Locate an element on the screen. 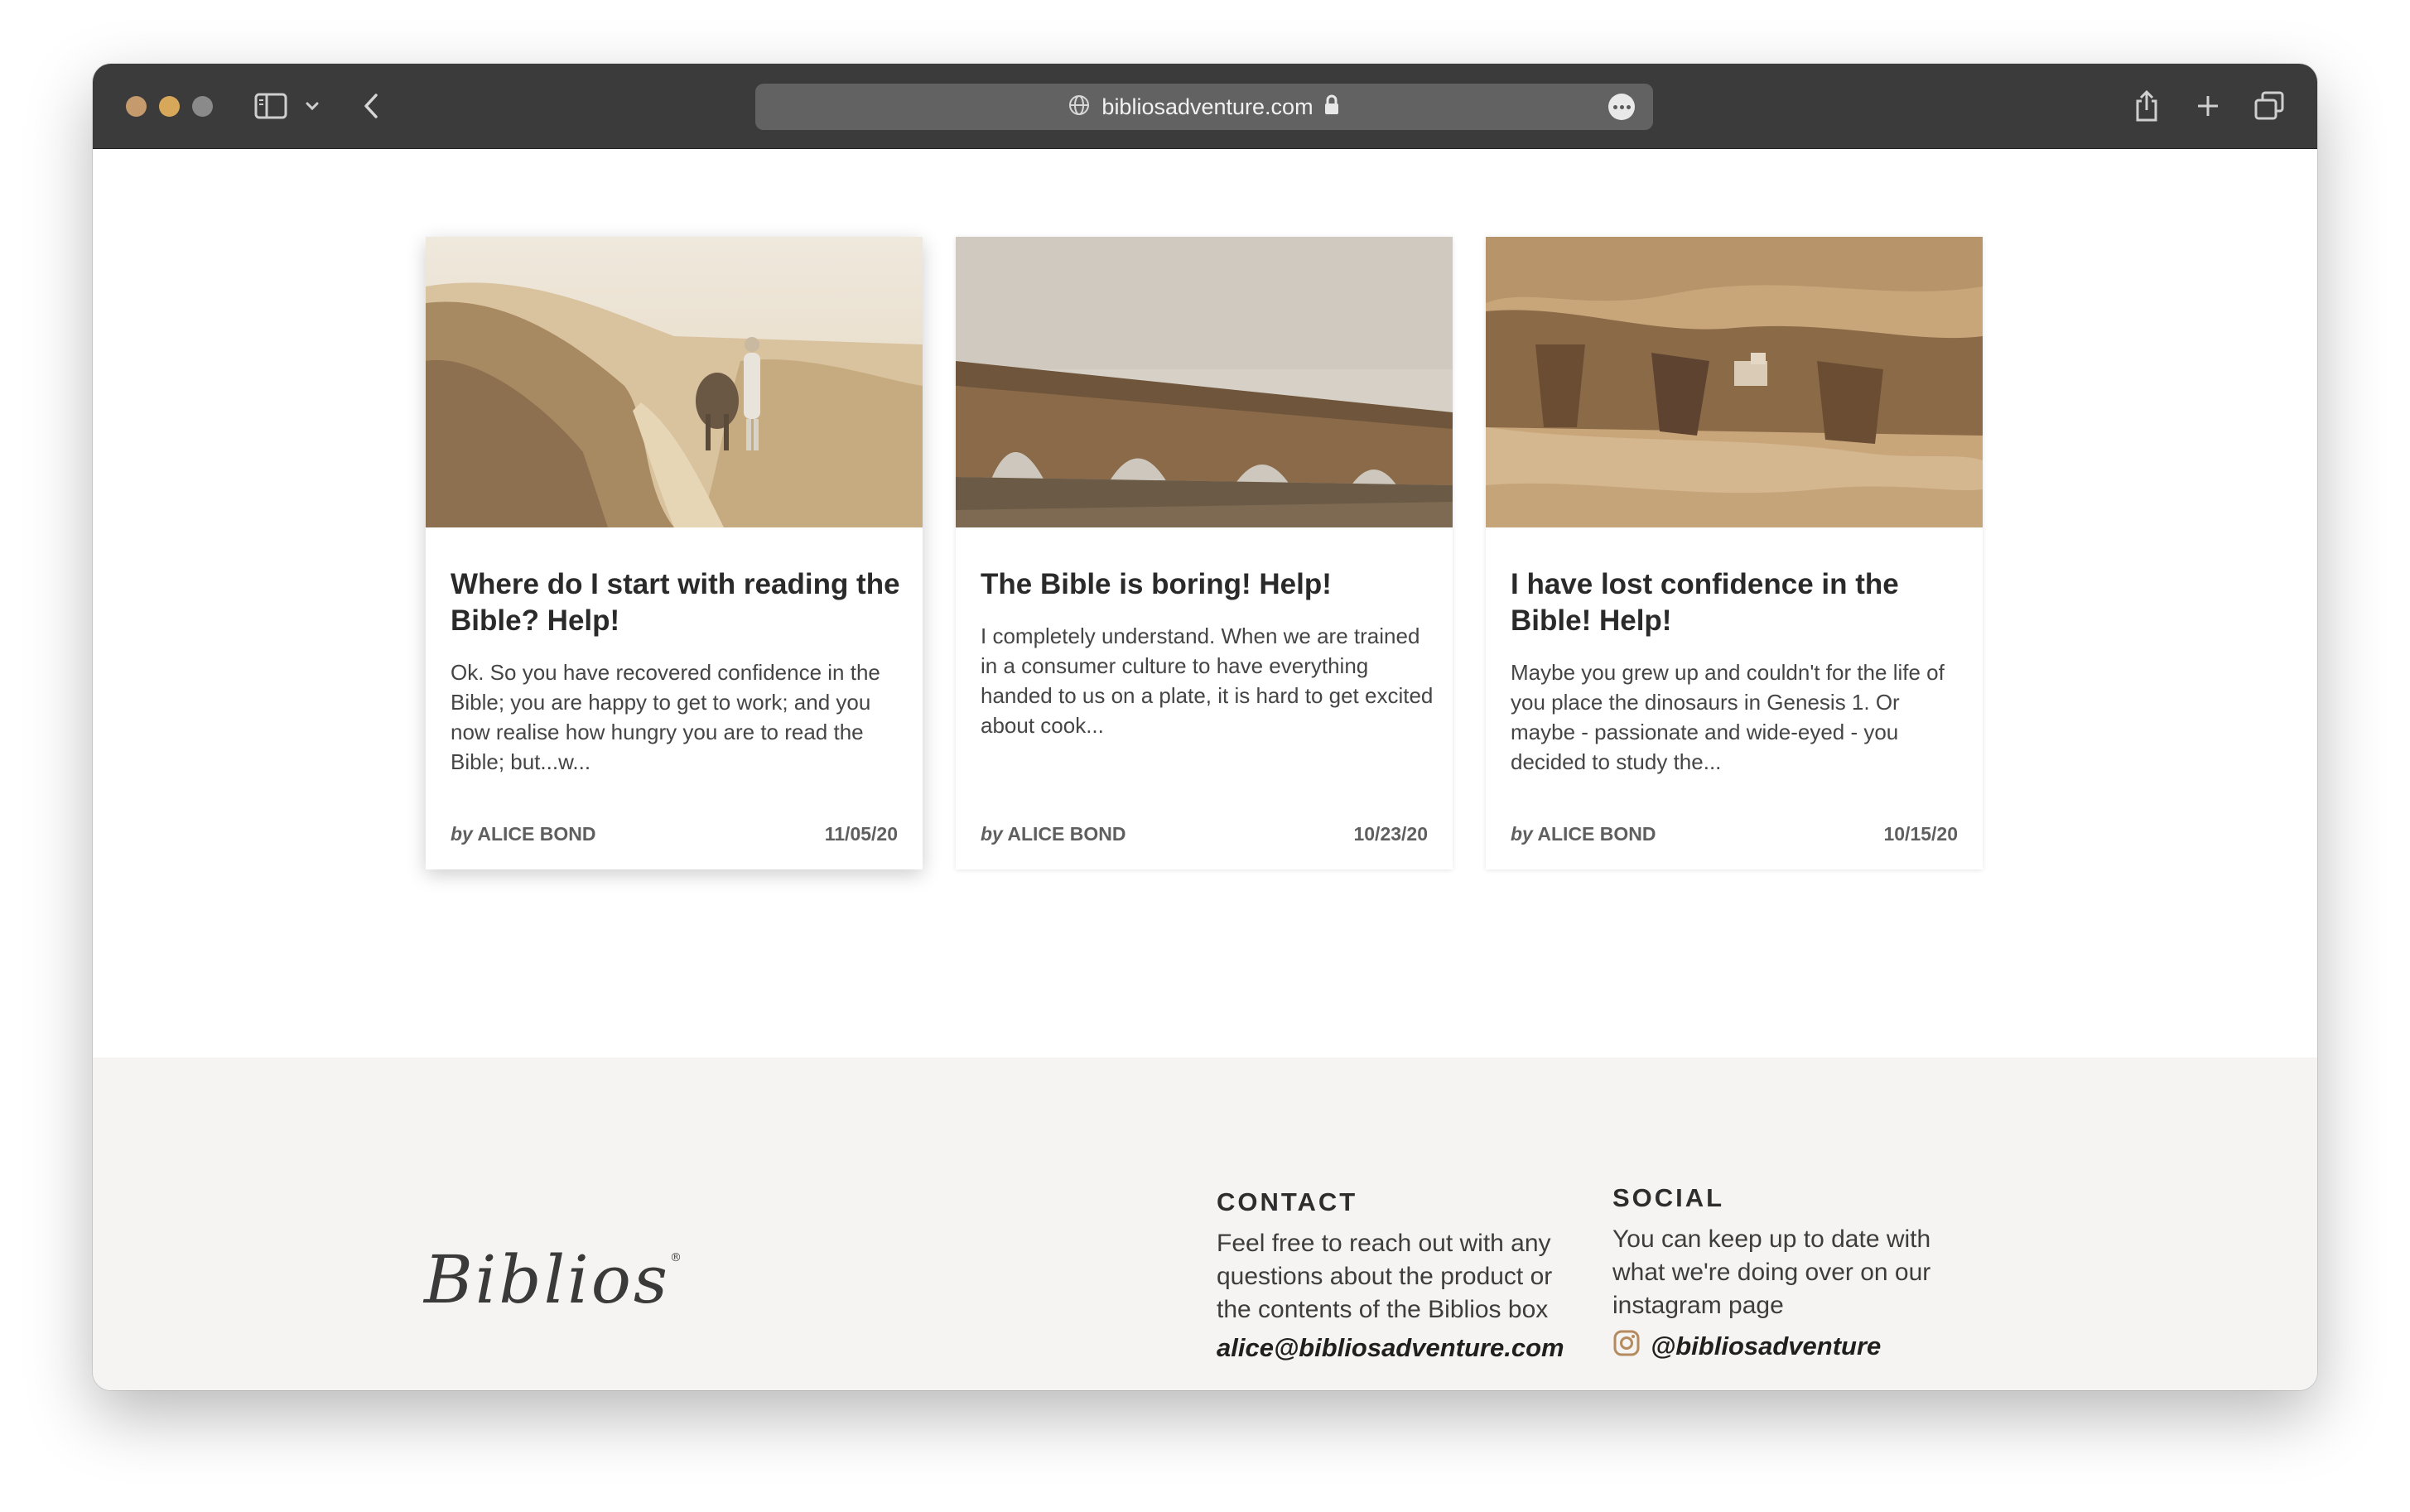 This screenshot has width=2410, height=1512. biblios-logo: Biblios® is located at coordinates (554, 1279).